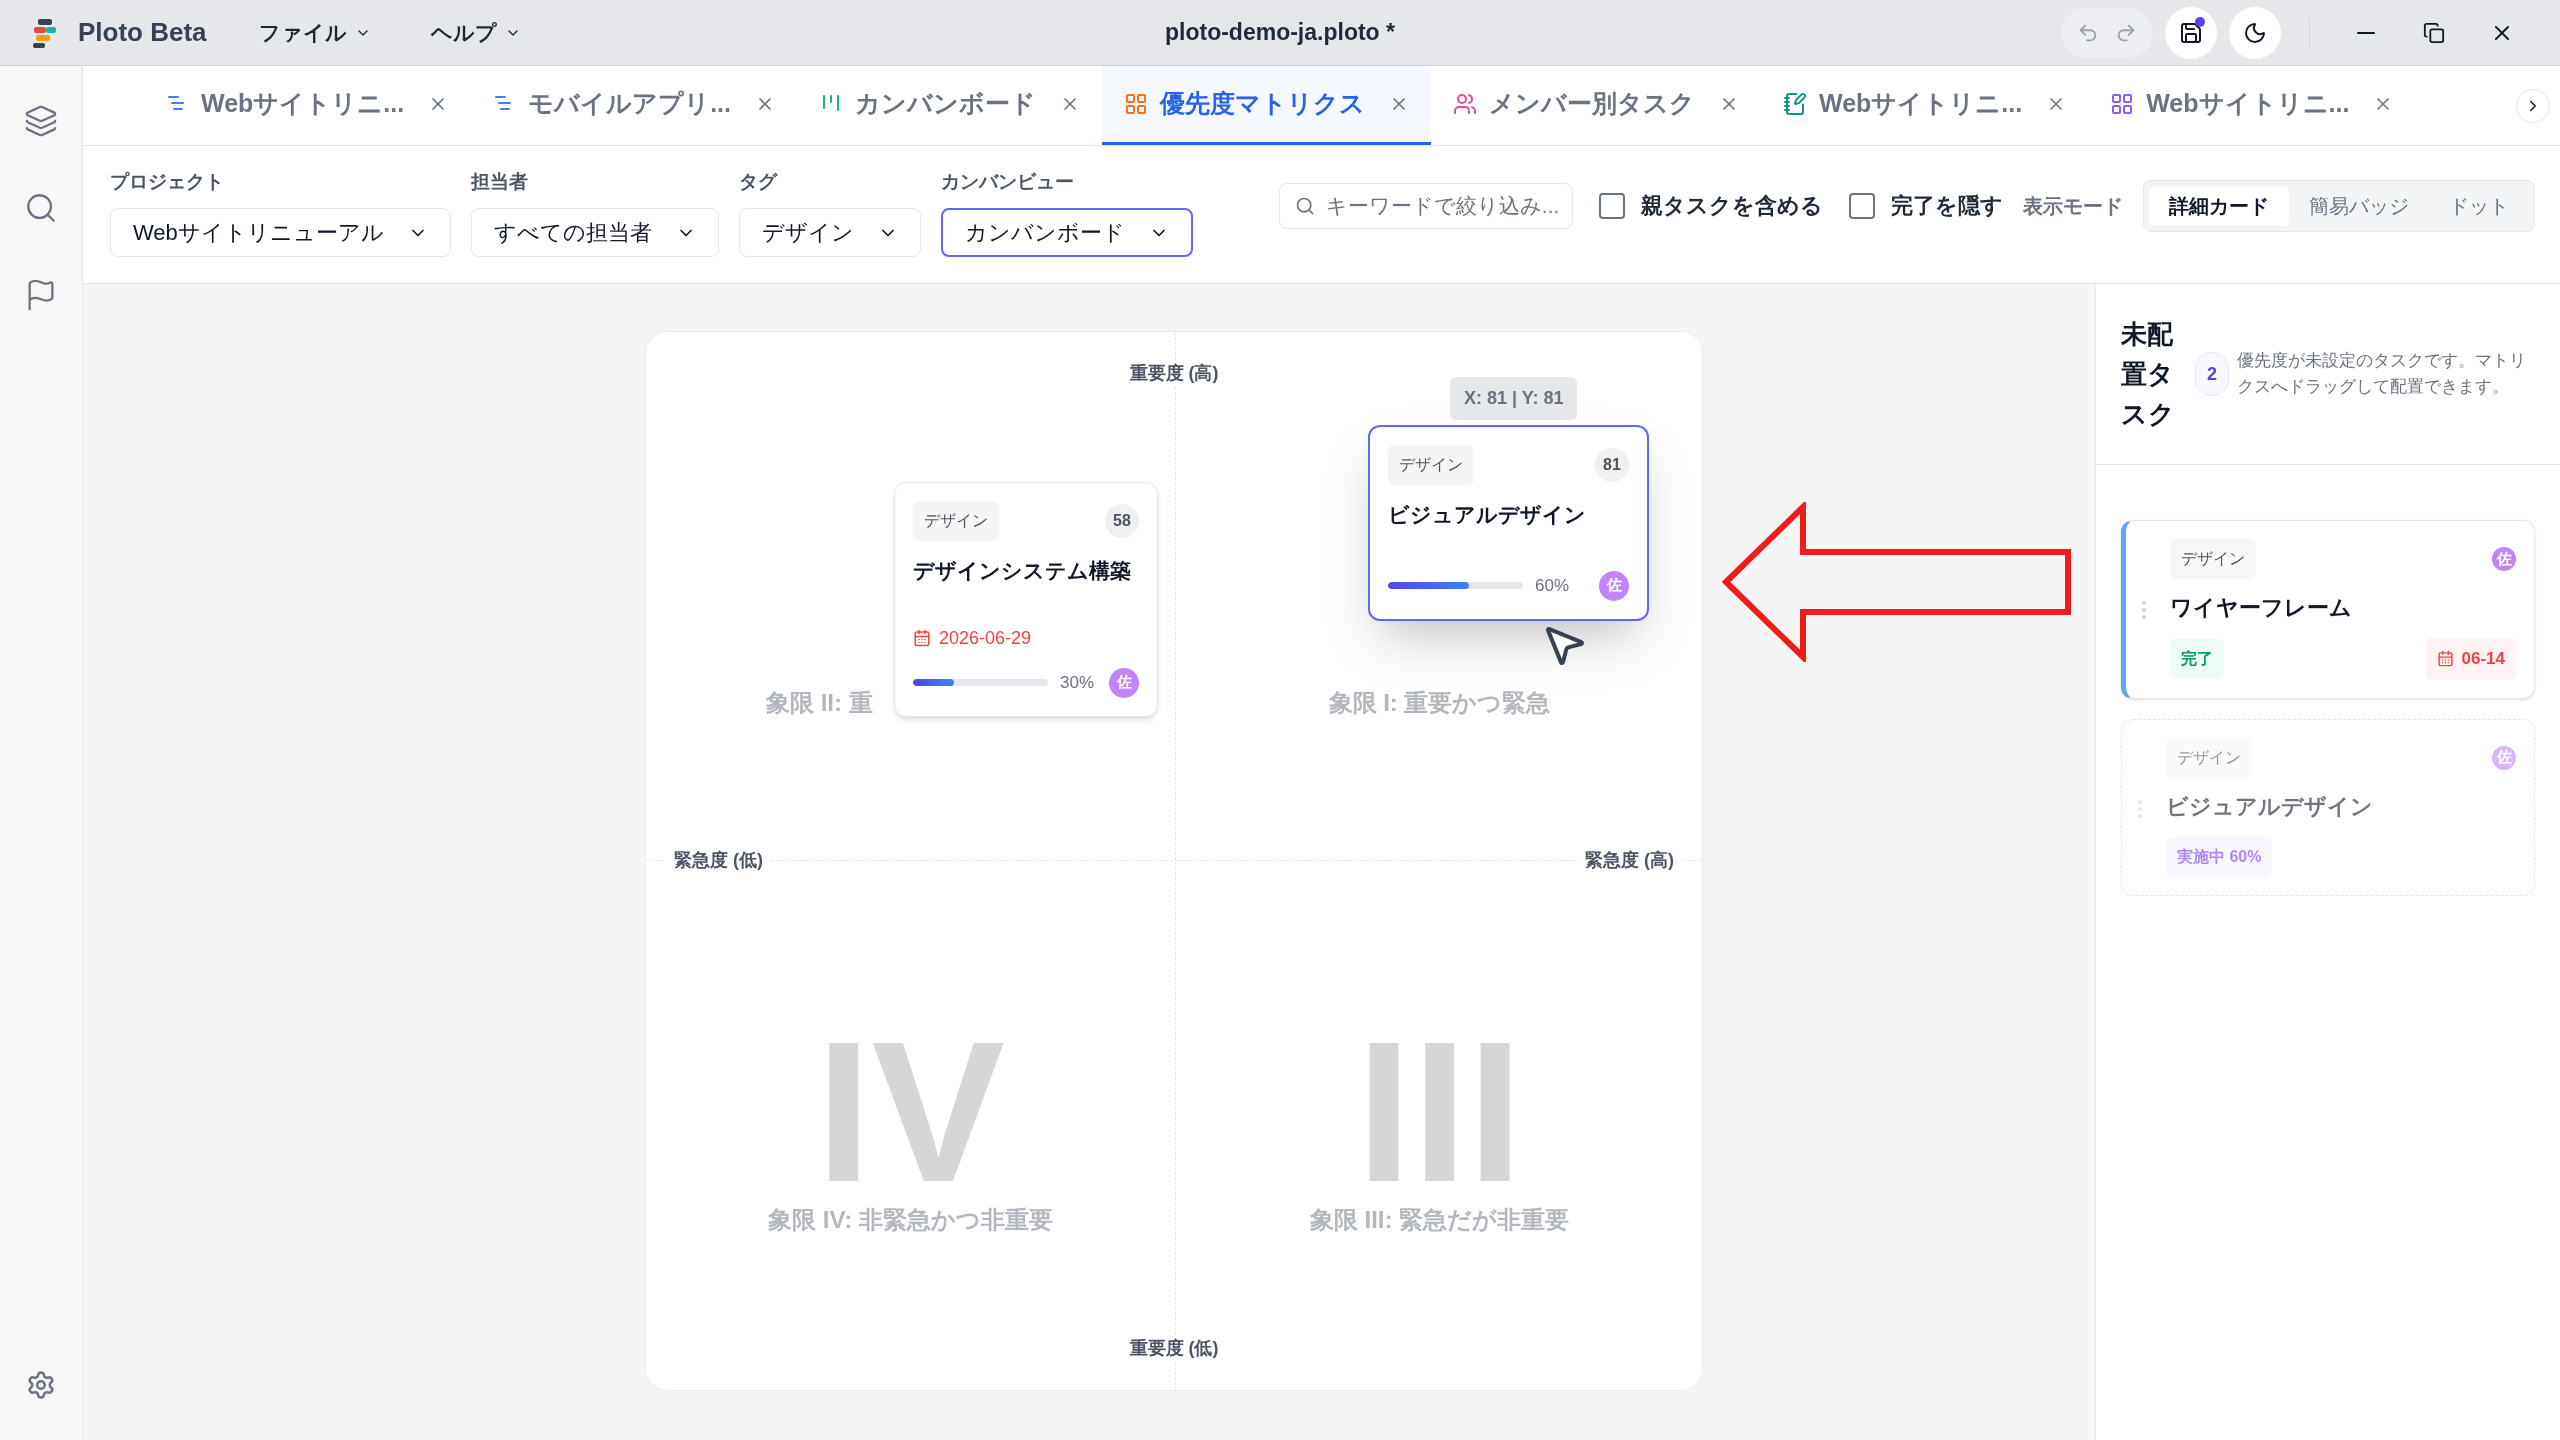  I want to click on quadrant-label: 象限 I: 重要かつ緊急, so click(1439, 703).